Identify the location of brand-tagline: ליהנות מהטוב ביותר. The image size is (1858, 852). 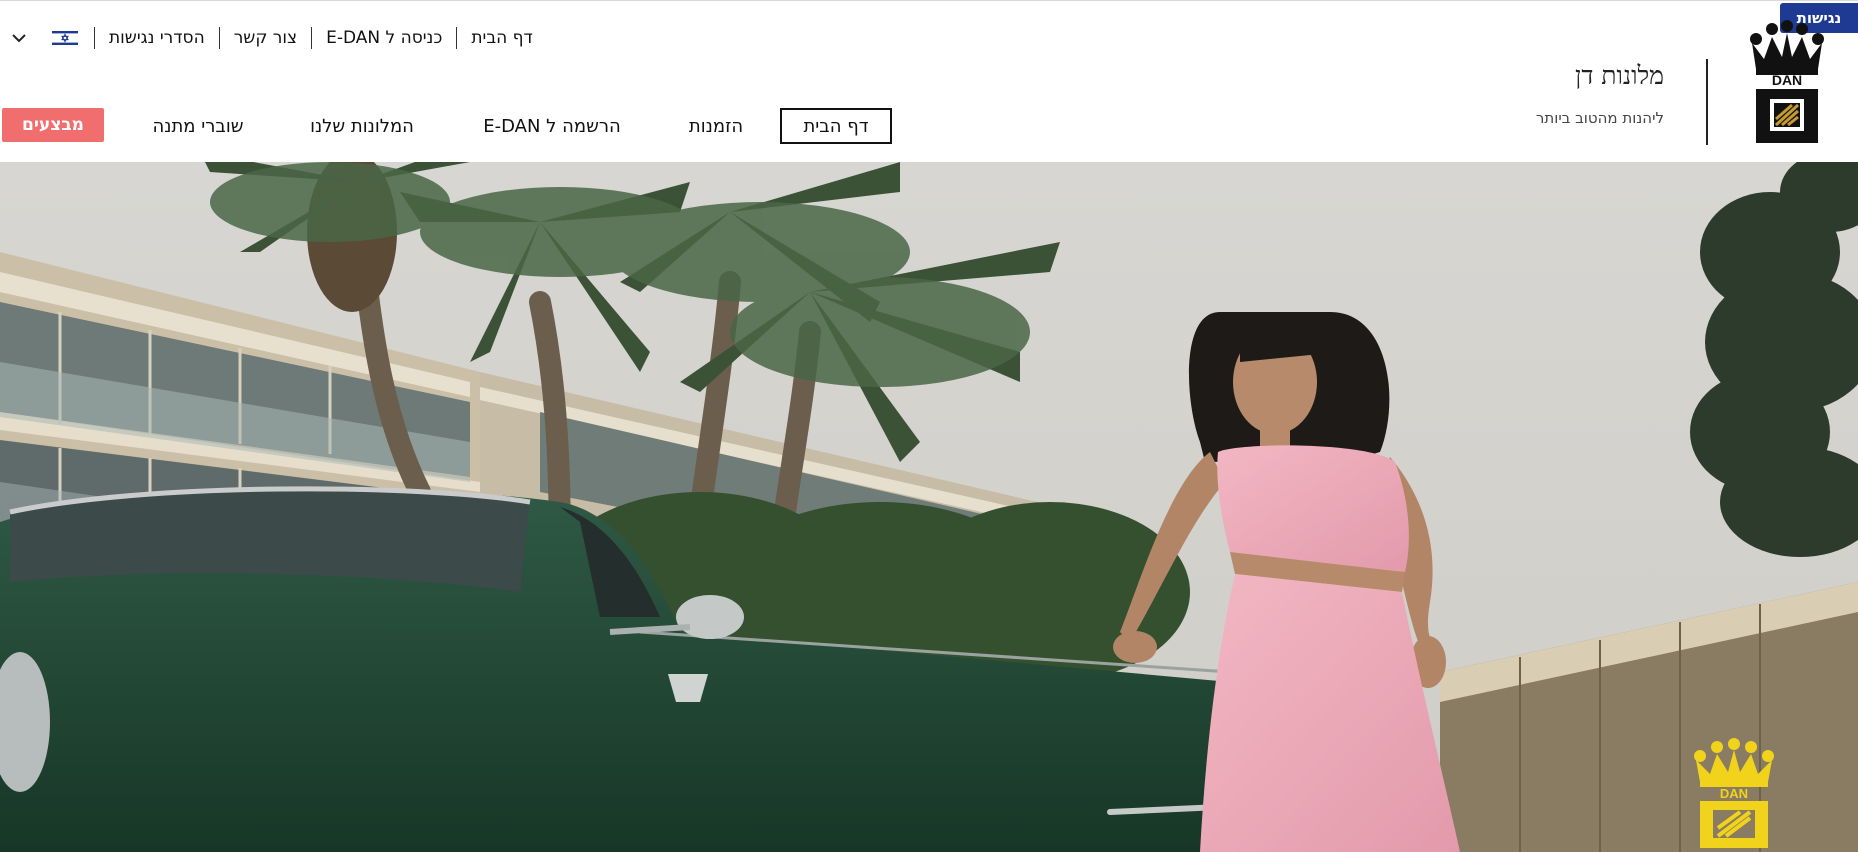
(1599, 118).